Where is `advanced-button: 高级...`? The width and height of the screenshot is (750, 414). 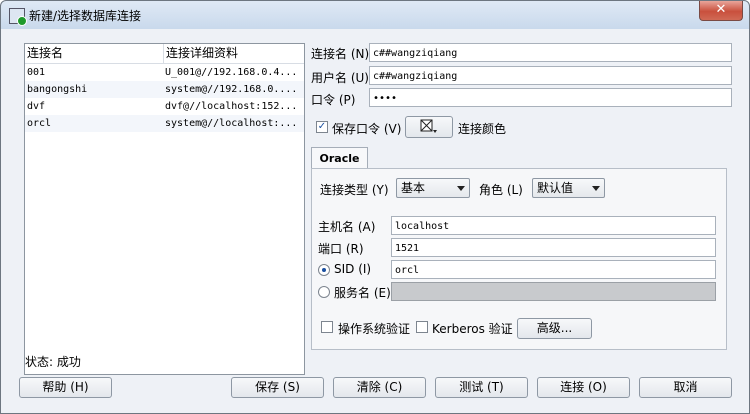
advanced-button: 高级... is located at coordinates (554, 328).